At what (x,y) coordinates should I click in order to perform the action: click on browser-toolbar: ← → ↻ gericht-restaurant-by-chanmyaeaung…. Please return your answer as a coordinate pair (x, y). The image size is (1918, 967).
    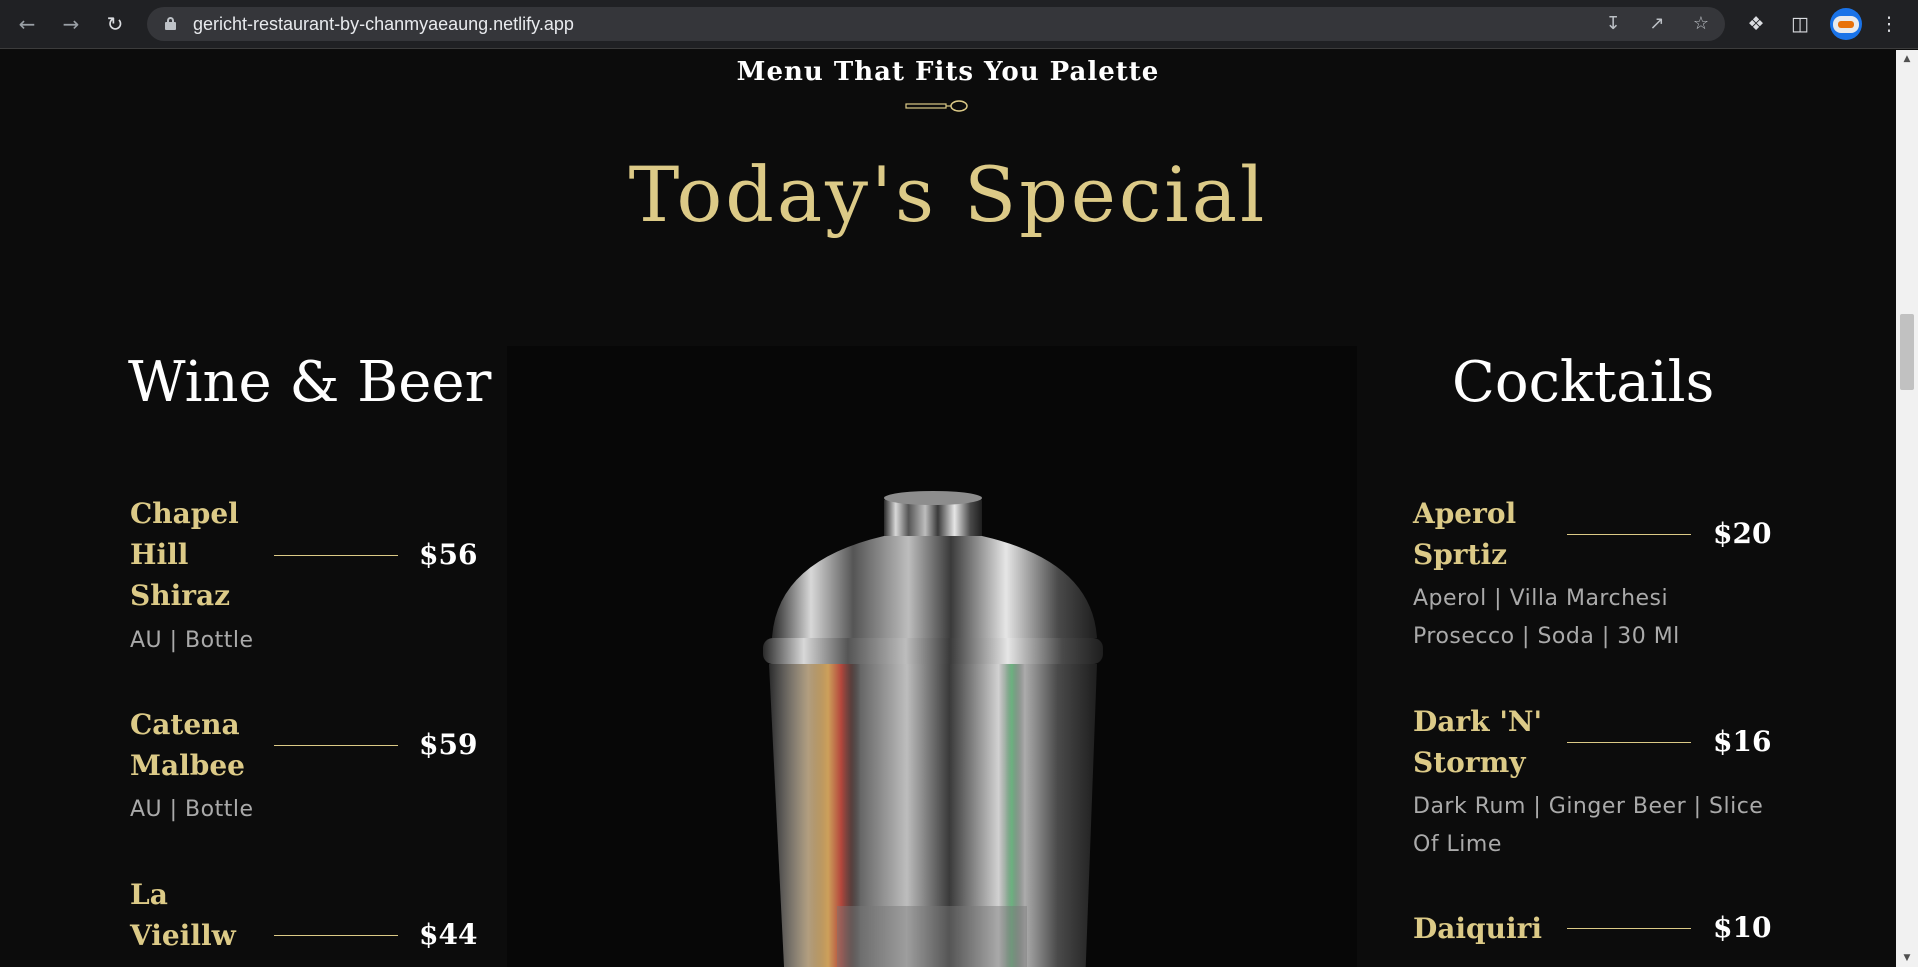
    Looking at the image, I should click on (959, 24).